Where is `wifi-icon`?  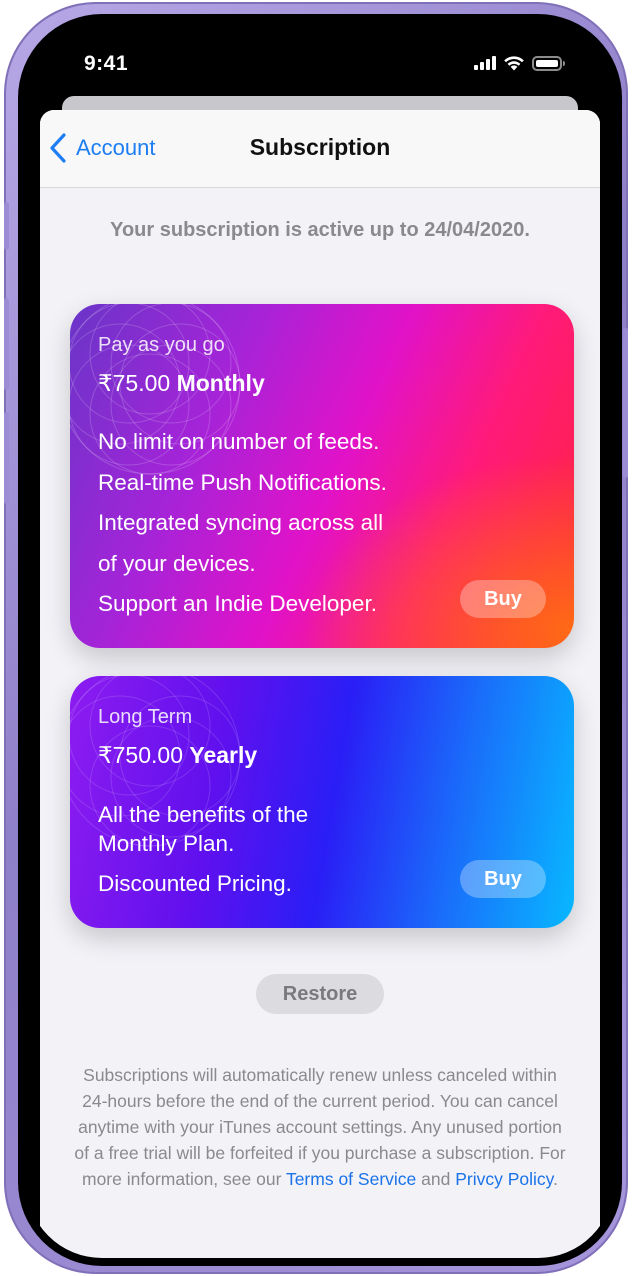 wifi-icon is located at coordinates (514, 63).